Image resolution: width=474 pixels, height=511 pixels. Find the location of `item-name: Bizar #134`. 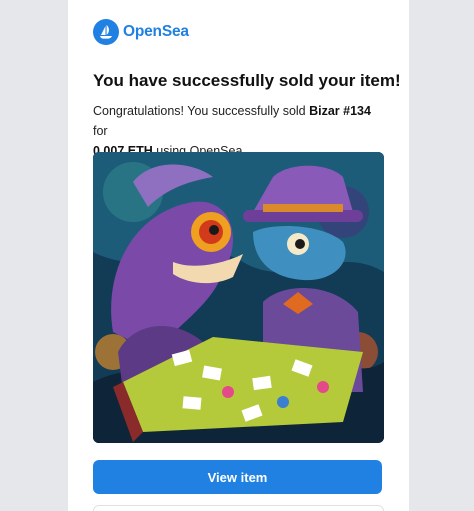

item-name: Bizar #134 is located at coordinates (340, 111).